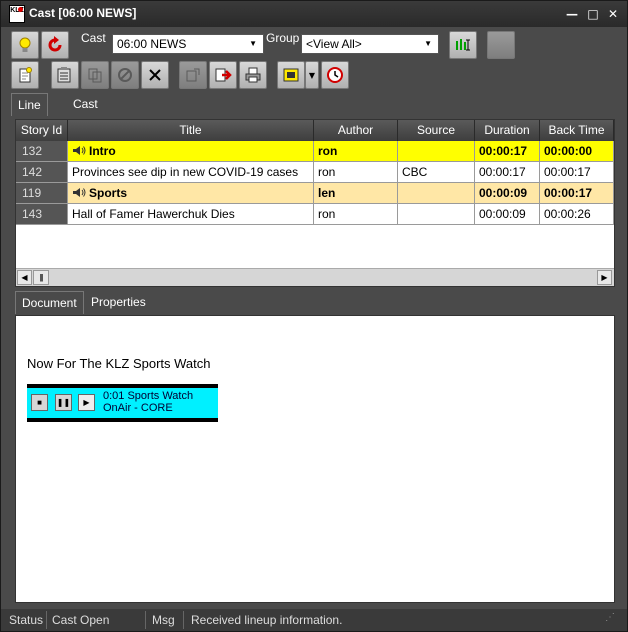  Describe the element at coordinates (81, 620) in the screenshot. I see `status-value: Cast Open` at that location.